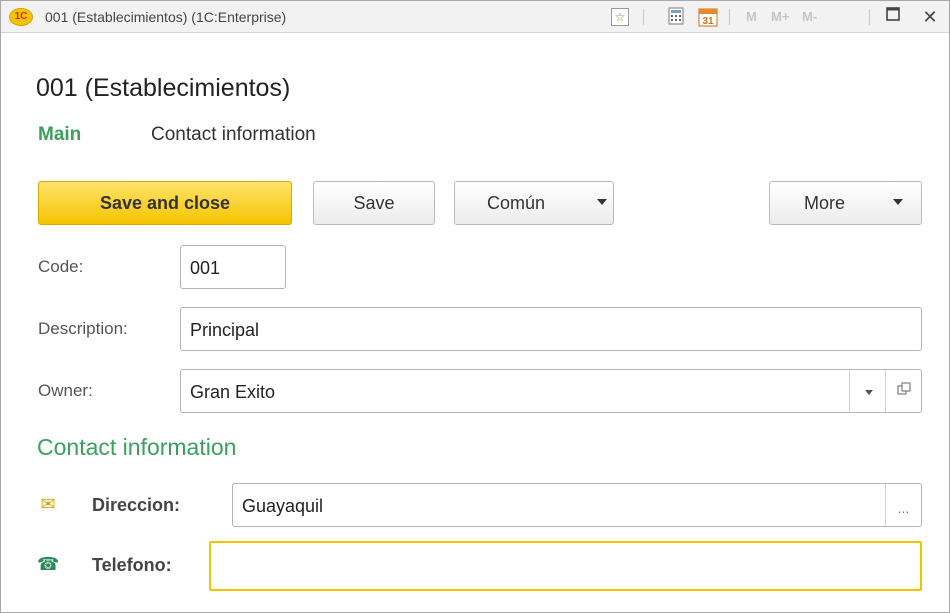 The image size is (950, 613). I want to click on calendar-icon: 31, so click(708, 17).